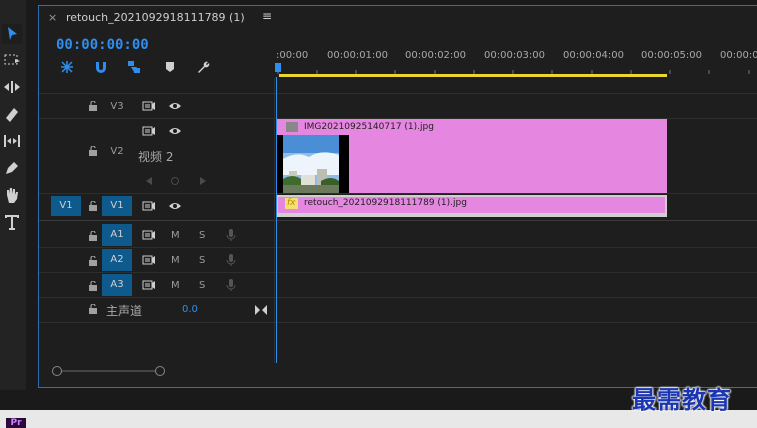  What do you see at coordinates (436, 55) in the screenshot?
I see `ruler-label: 00:00:02:00` at bounding box center [436, 55].